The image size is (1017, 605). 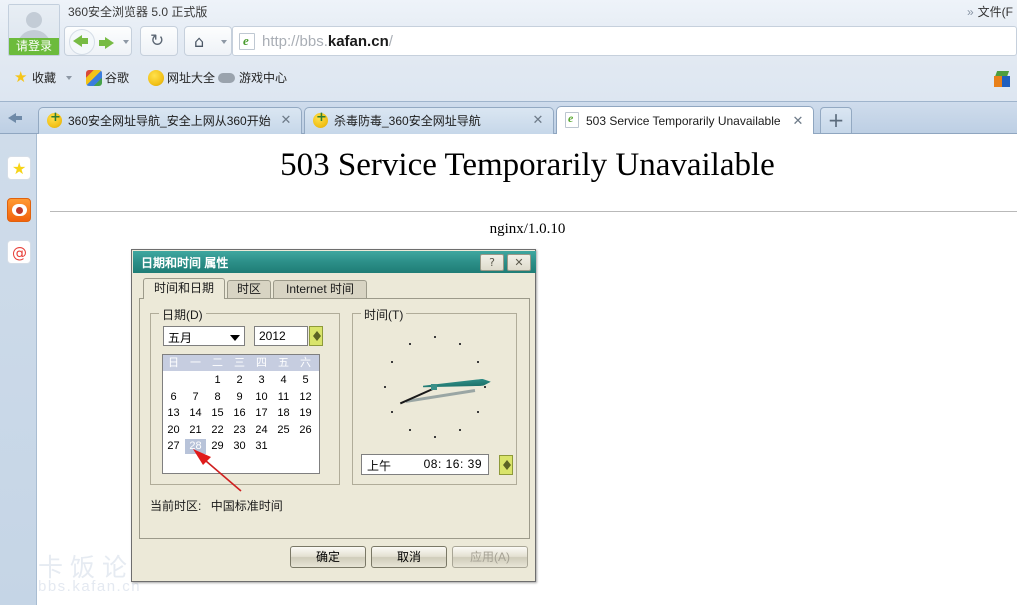 I want to click on calendar-day-12: 12, so click(x=305, y=397).